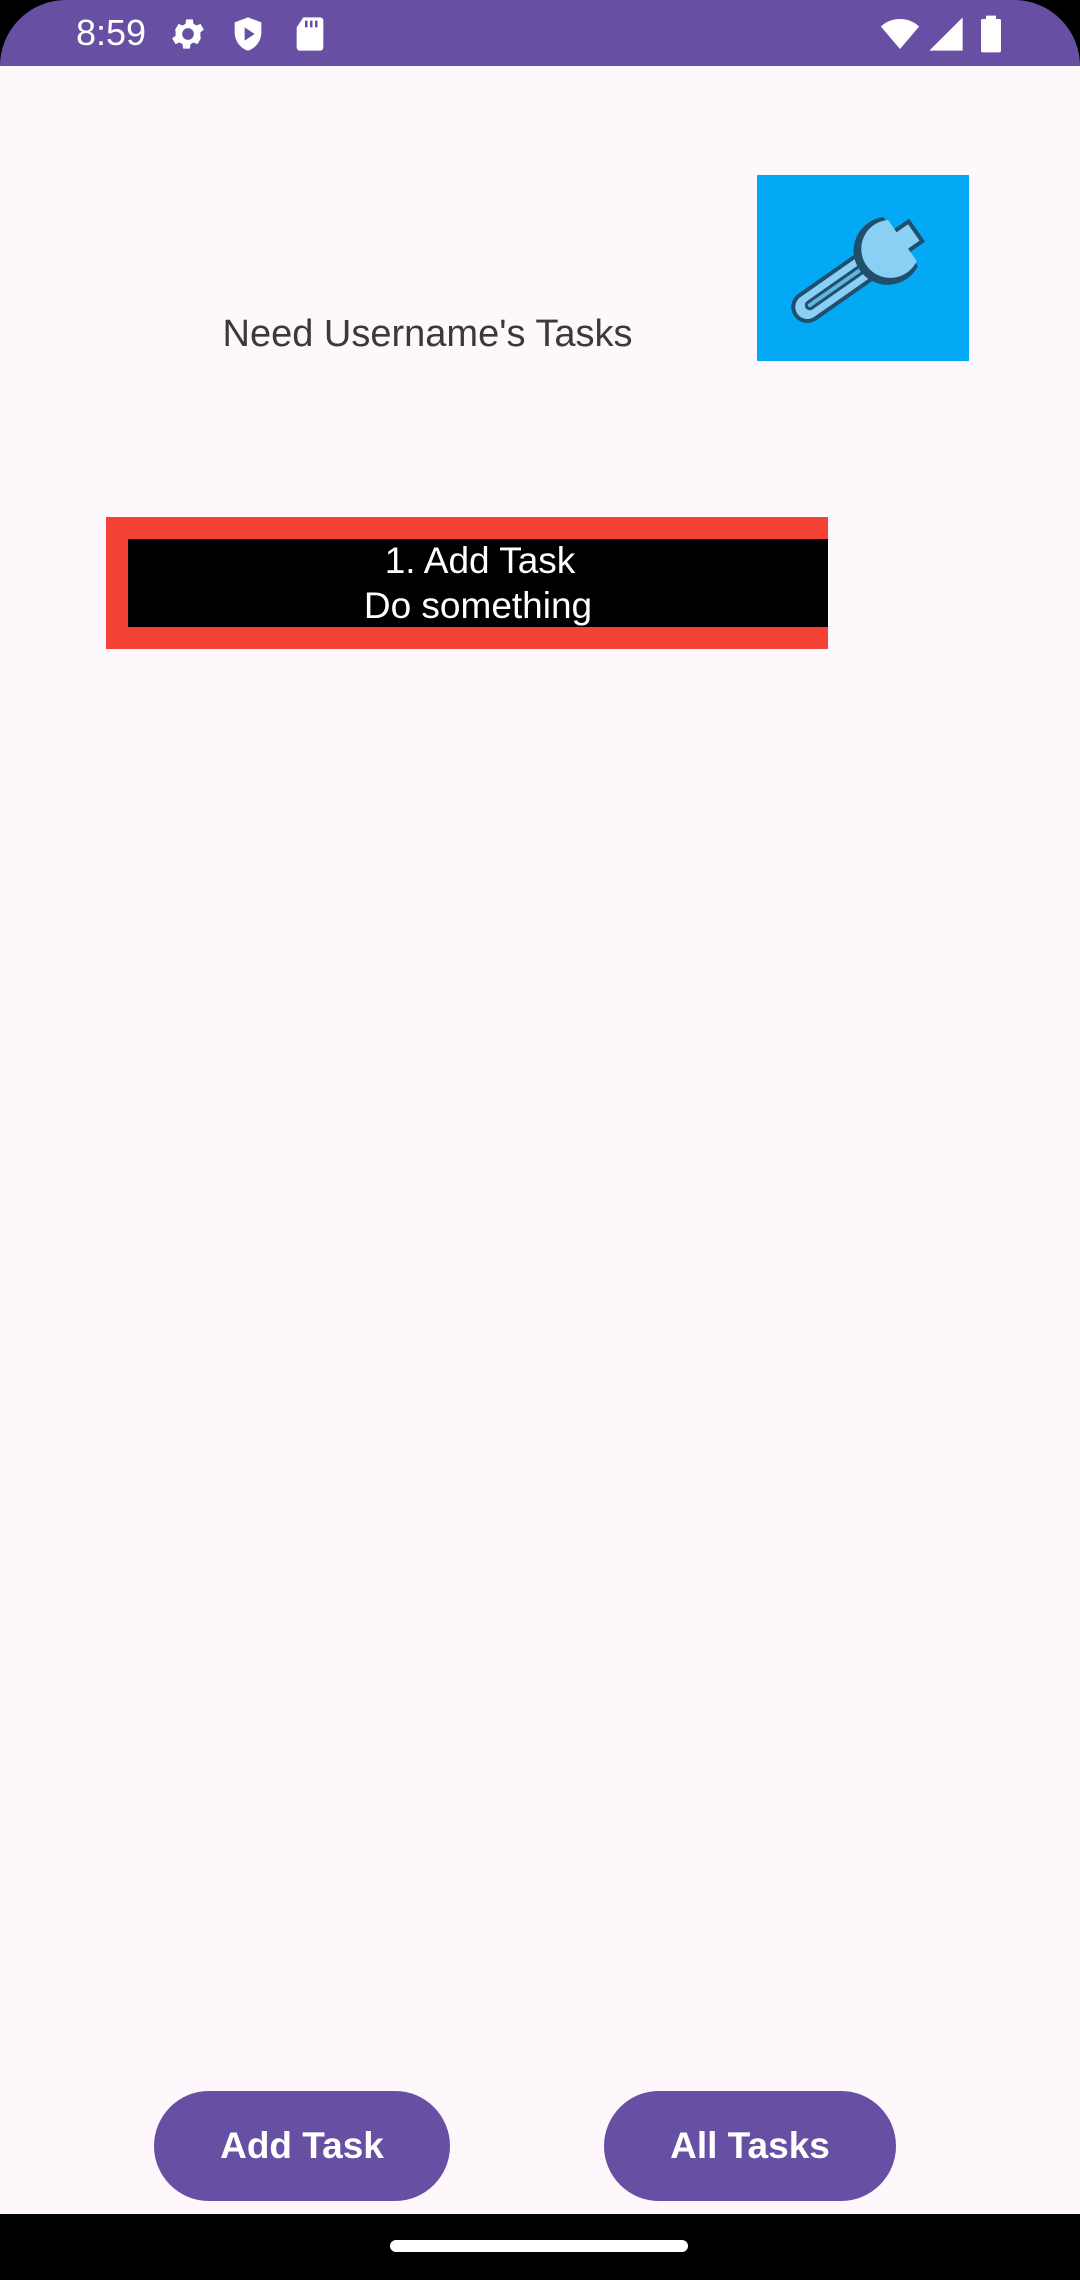 This screenshot has width=1080, height=2280. I want to click on status-time: 8:59, so click(111, 32).